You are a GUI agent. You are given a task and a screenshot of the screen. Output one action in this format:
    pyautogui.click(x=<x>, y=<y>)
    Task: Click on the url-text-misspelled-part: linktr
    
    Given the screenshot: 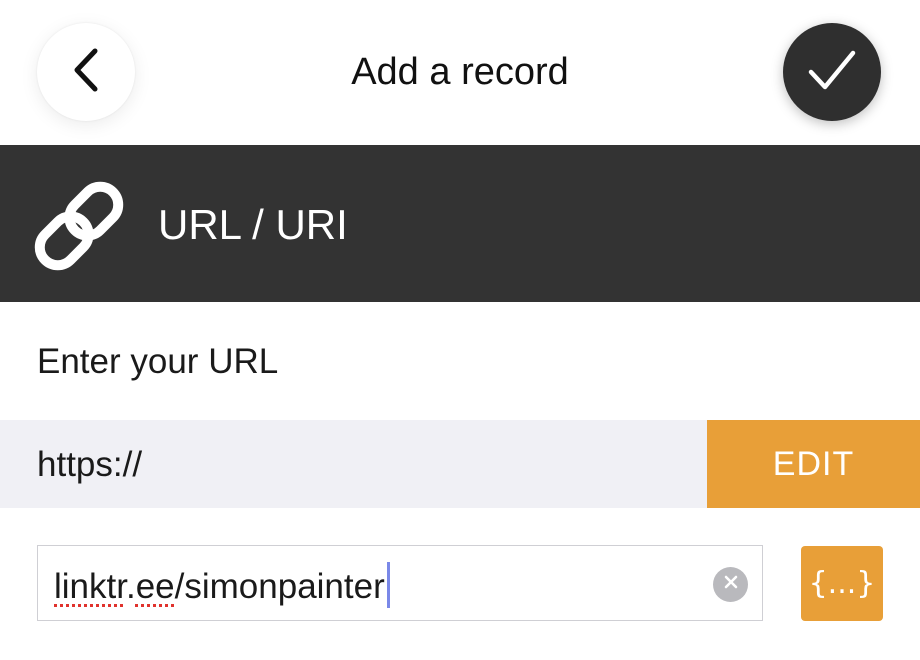 What is the action you would take?
    pyautogui.click(x=90, y=586)
    